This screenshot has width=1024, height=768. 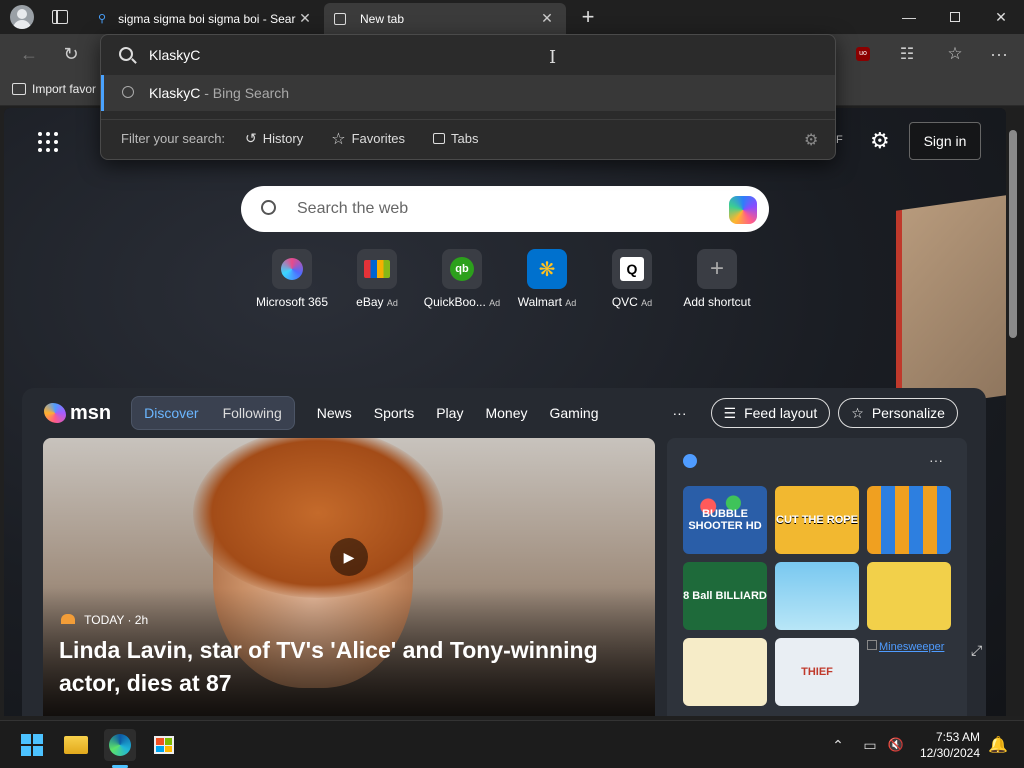 I want to click on broken-image-link: Minesweeper, so click(x=905, y=646).